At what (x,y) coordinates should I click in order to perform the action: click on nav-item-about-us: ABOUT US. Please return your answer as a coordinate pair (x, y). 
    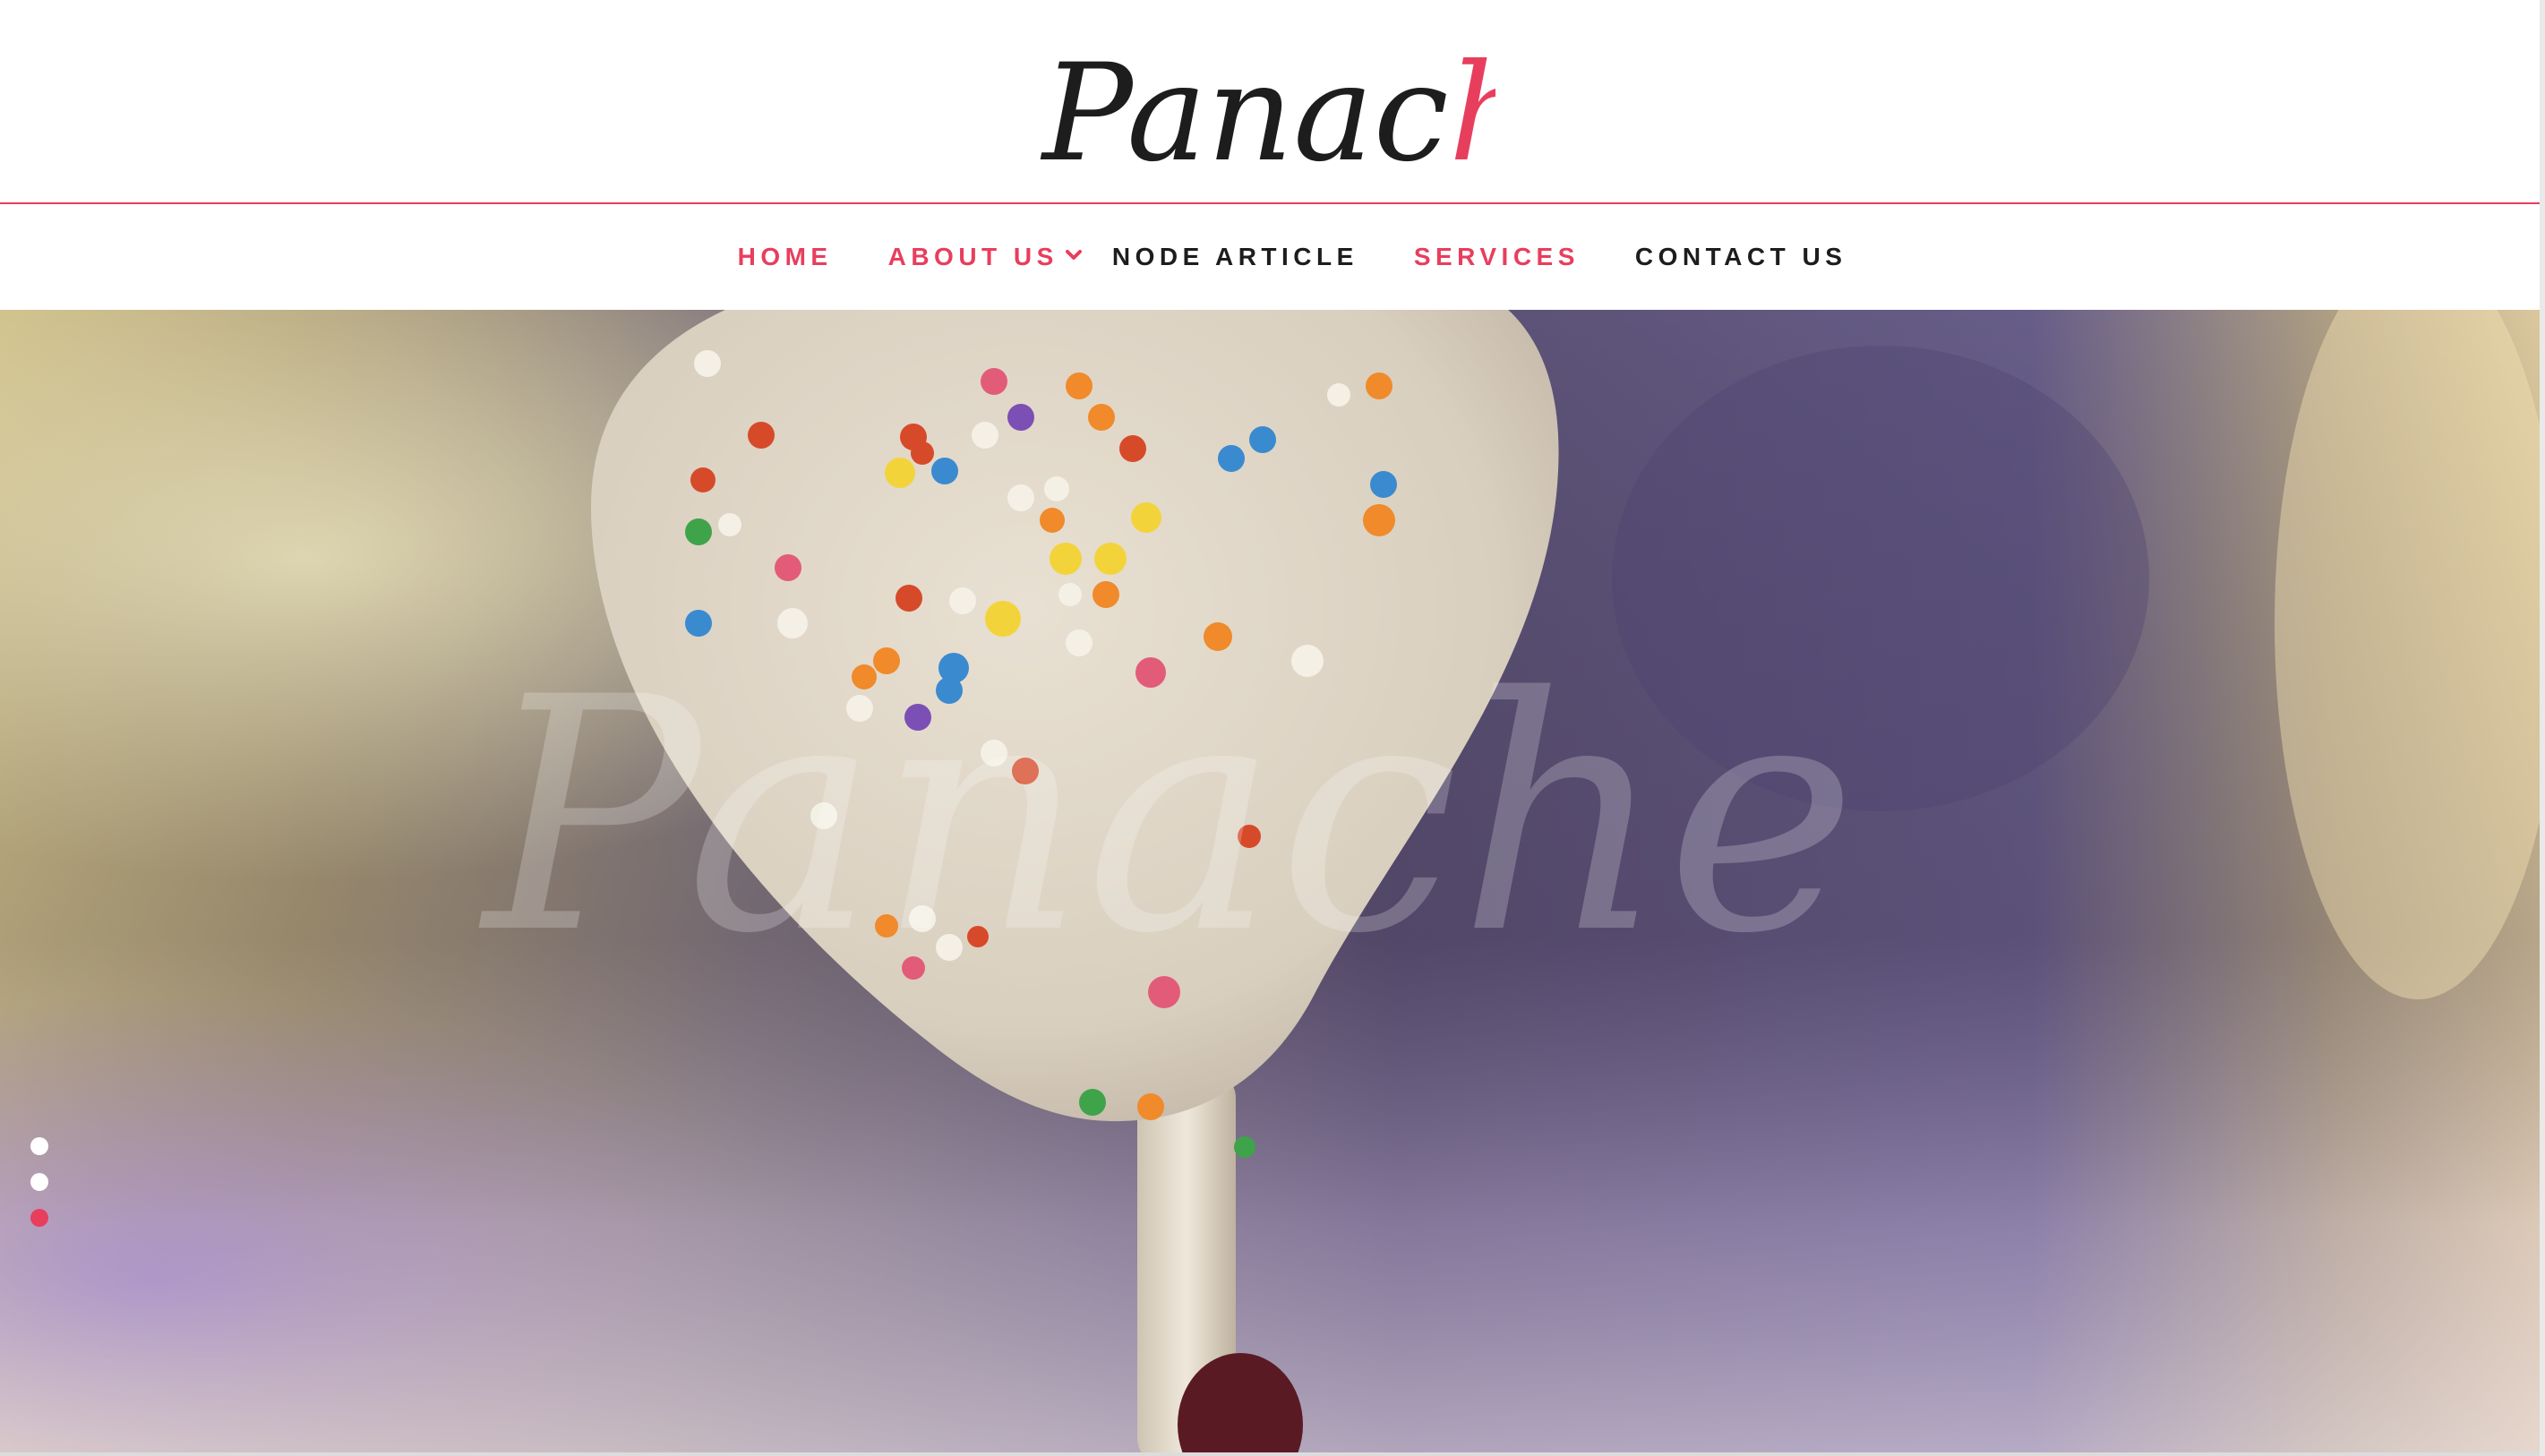
    Looking at the image, I should click on (986, 257).